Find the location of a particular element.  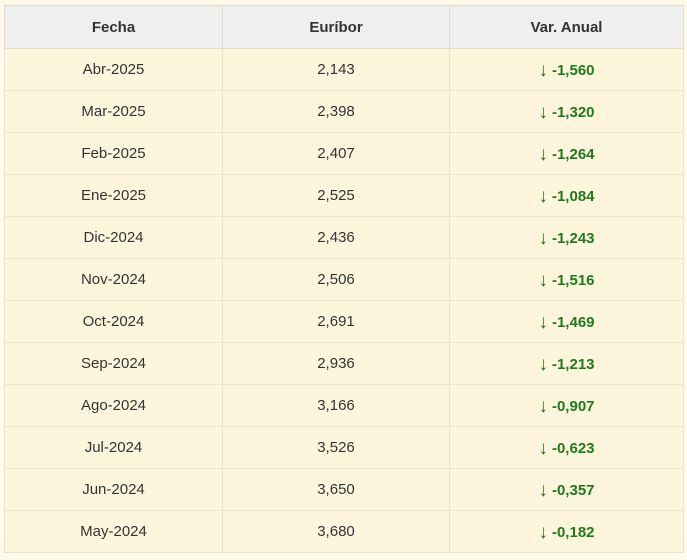

var-value: -1,469 is located at coordinates (573, 322).